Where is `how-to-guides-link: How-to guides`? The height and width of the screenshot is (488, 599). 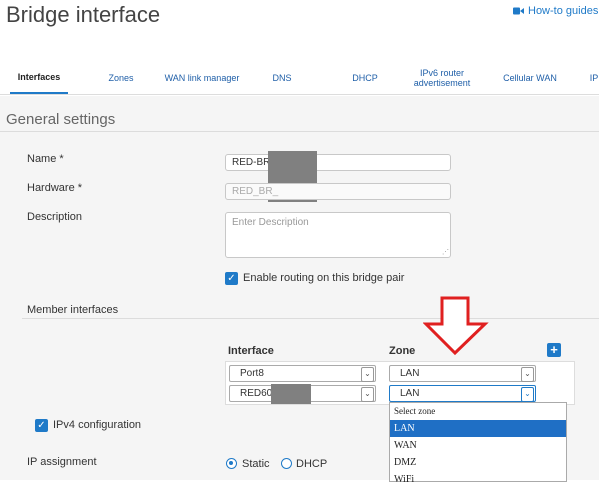 how-to-guides-link: How-to guides is located at coordinates (555, 11).